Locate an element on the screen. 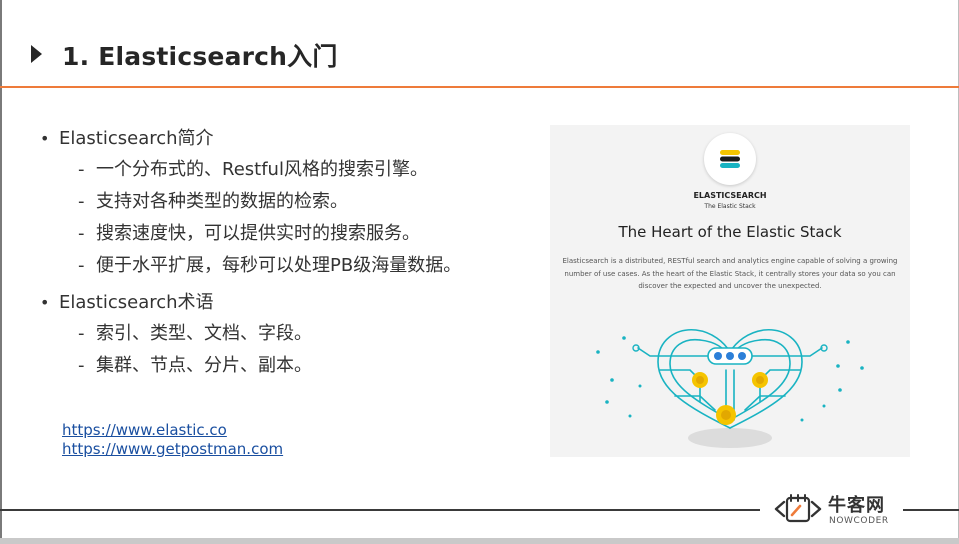 This screenshot has height=544, width=959. nowcoder-logo: 牛客网 NOWCODER is located at coordinates (836, 510).